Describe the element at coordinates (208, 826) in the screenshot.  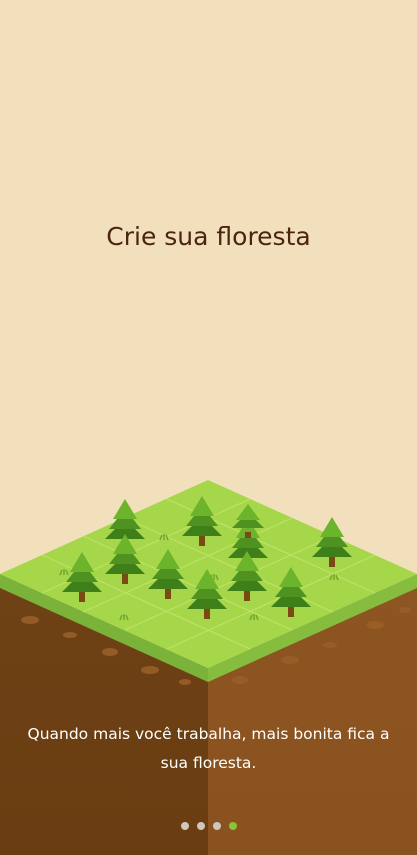
I see `page-indicator` at that location.